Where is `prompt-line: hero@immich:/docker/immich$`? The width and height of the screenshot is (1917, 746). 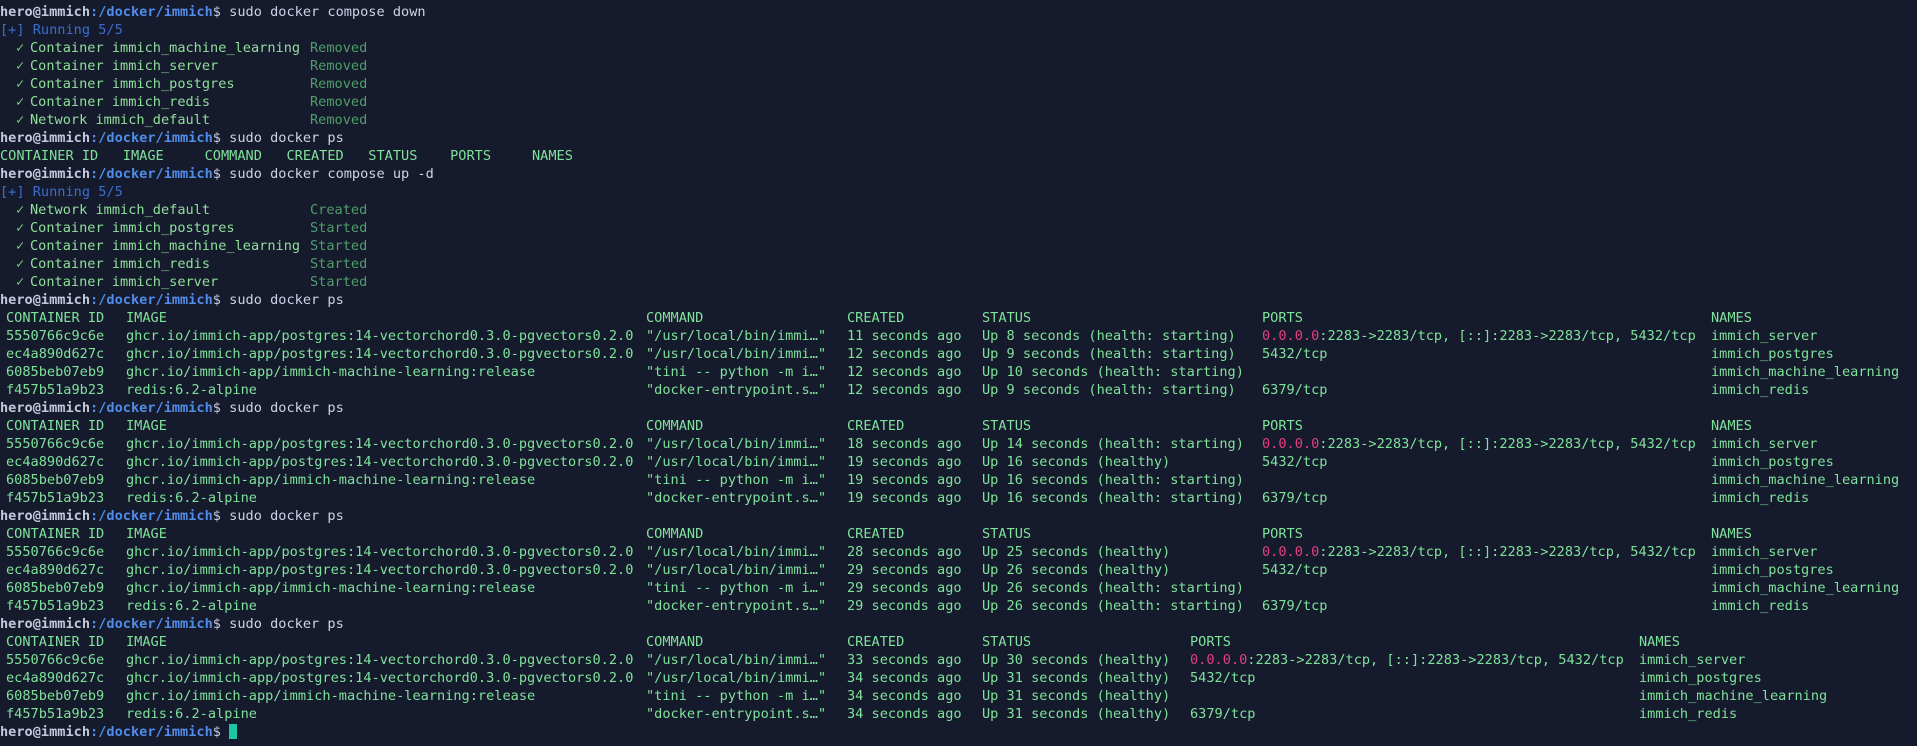
prompt-line: hero@immich:/docker/immich$ is located at coordinates (958, 732).